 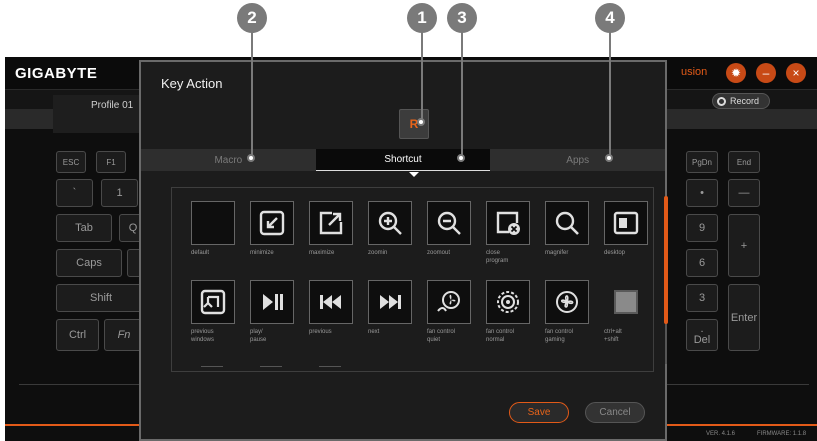 I want to click on magnifier-icon, so click(x=567, y=223).